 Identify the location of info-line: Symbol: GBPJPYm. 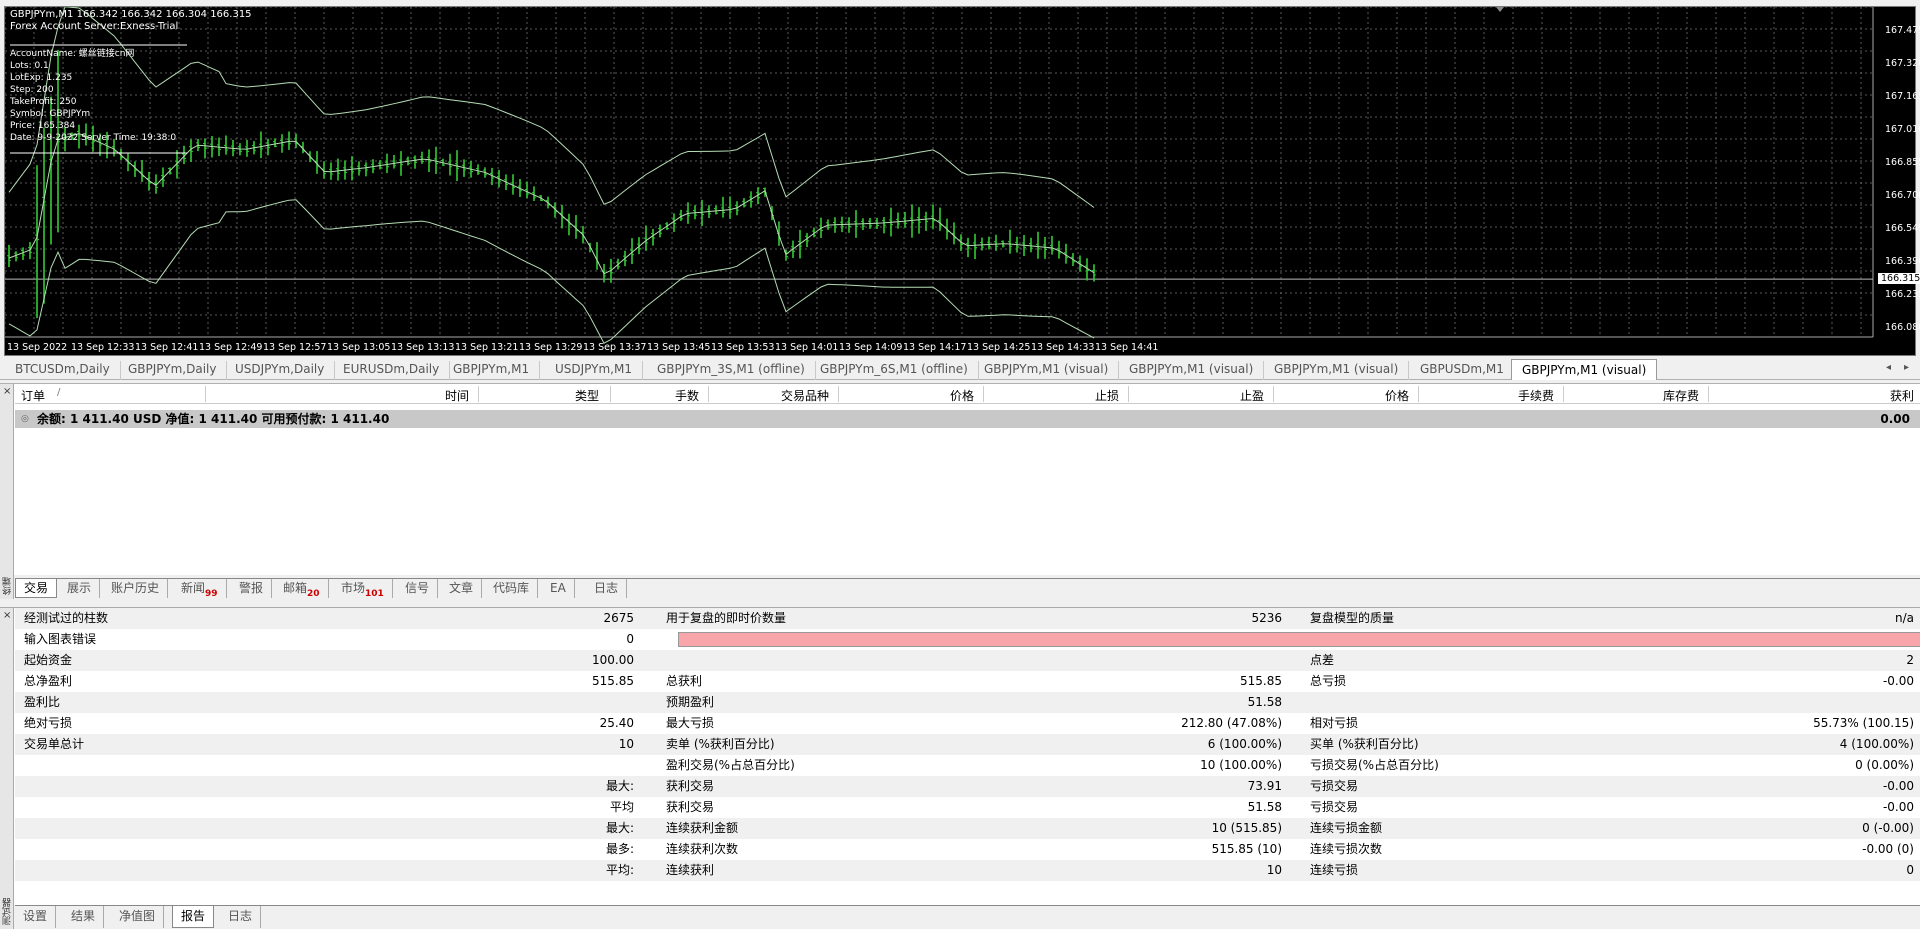
(50, 114).